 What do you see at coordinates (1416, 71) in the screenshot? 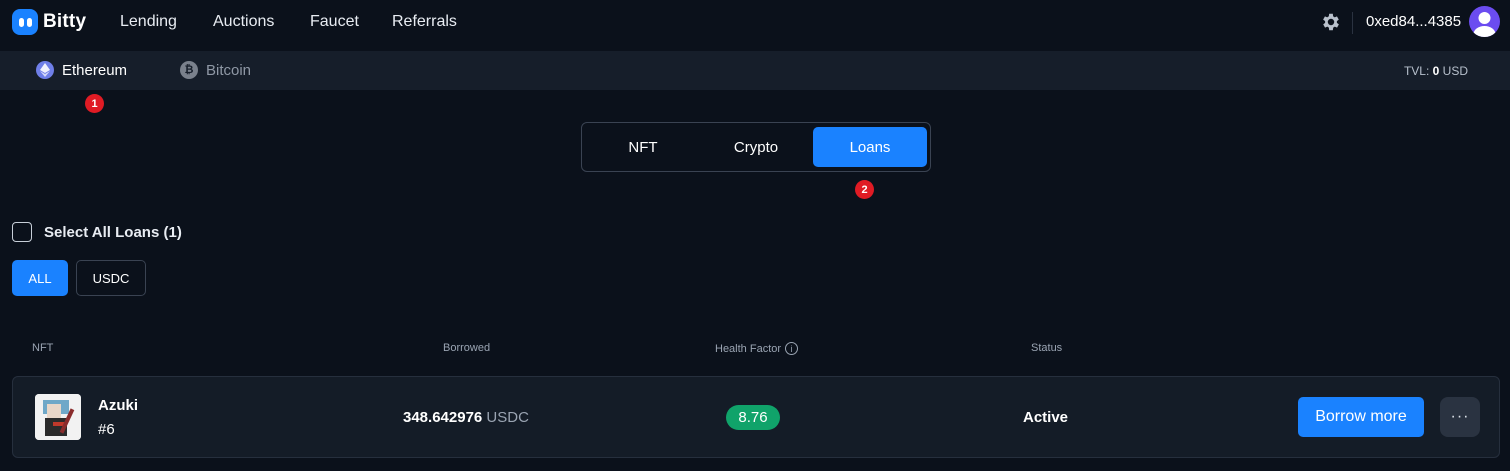
I see `tvl-label: TVL:` at bounding box center [1416, 71].